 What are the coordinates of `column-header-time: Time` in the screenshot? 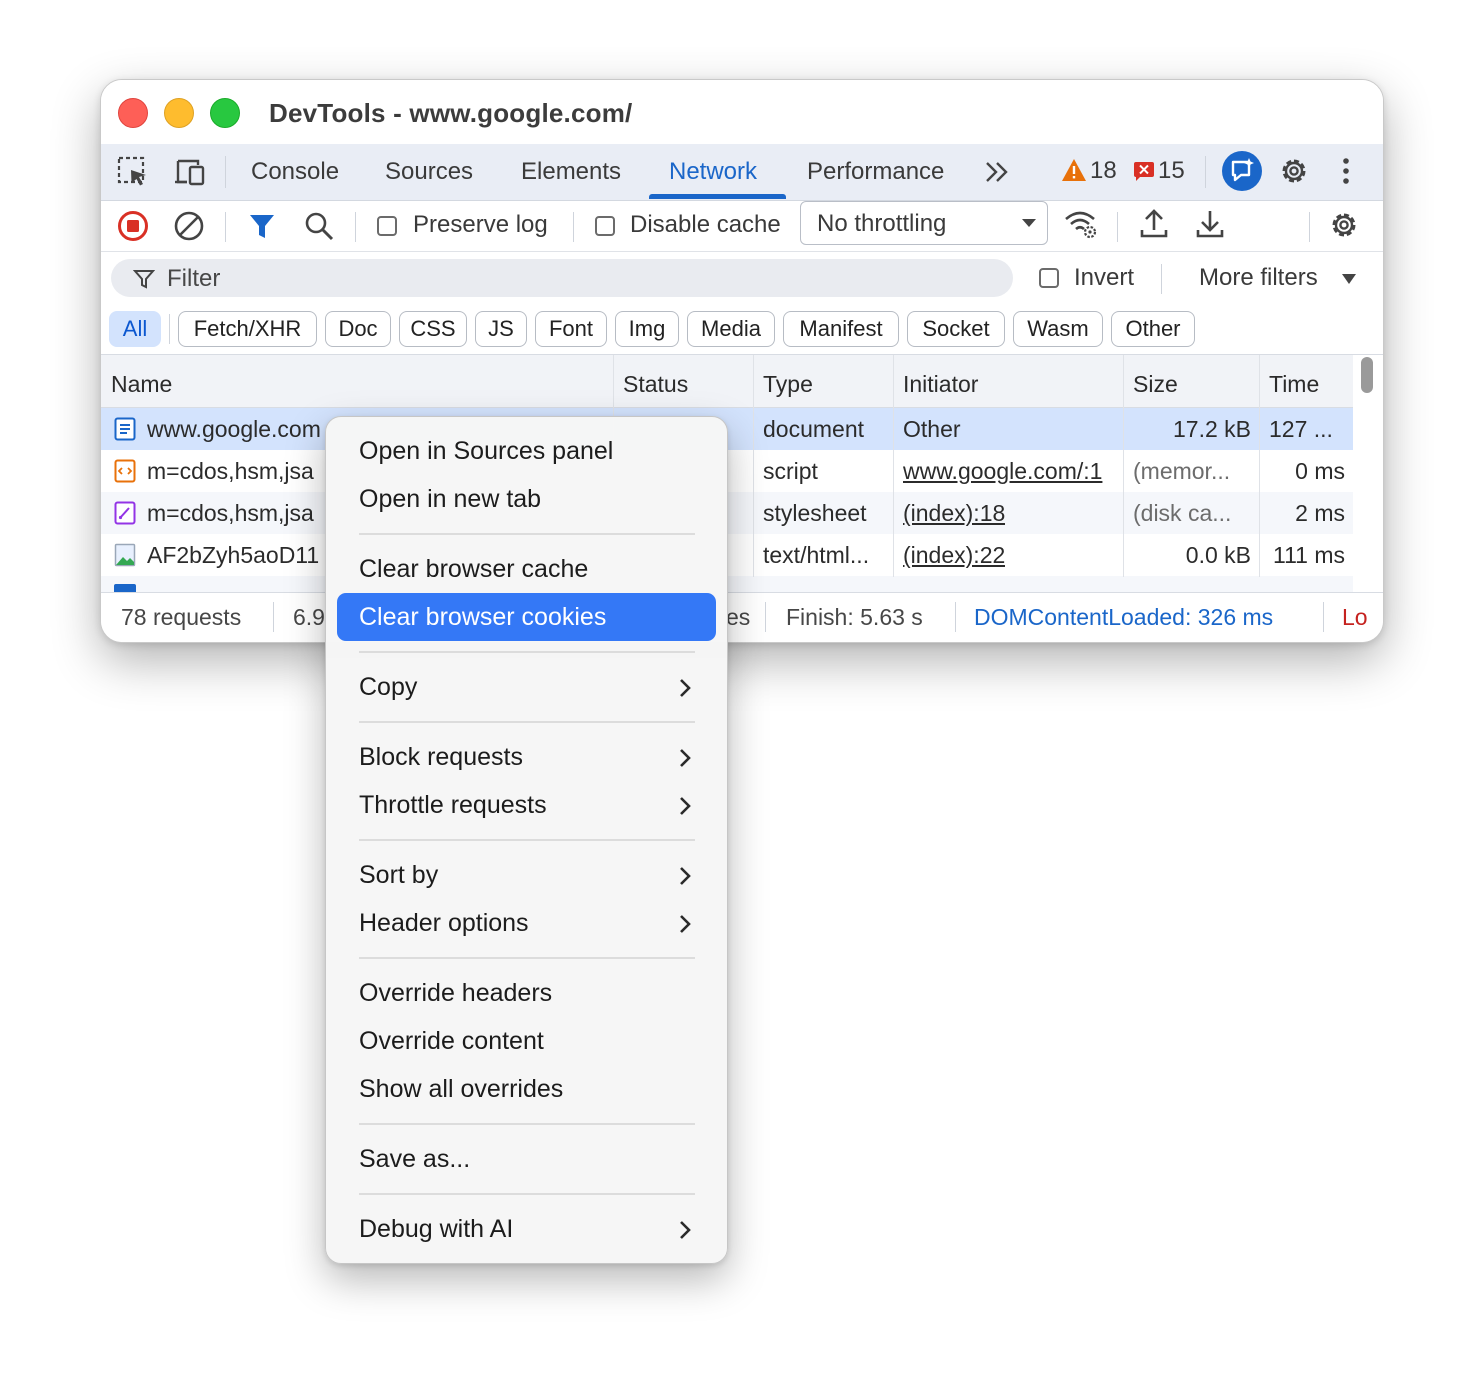 It's located at (1294, 384).